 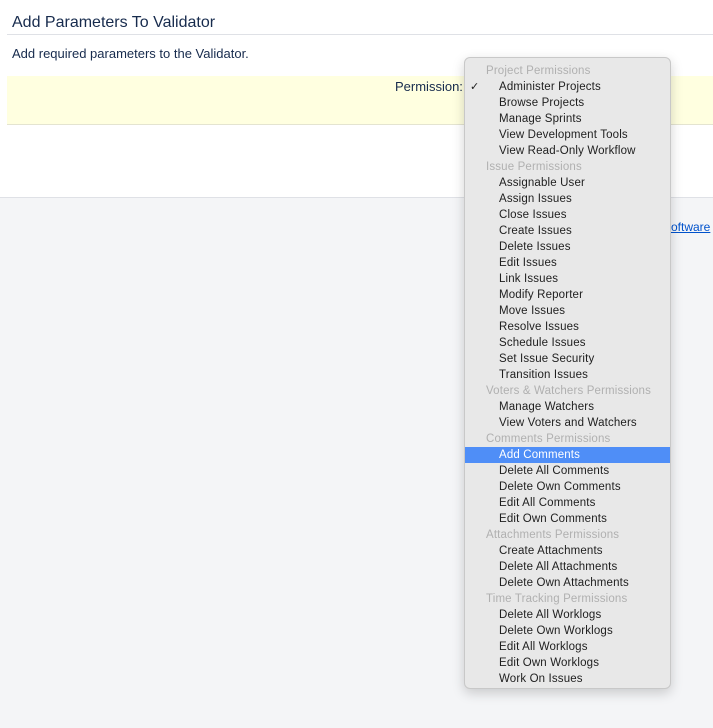 I want to click on dropdown-group-header: Time Tracking Permissions, so click(x=557, y=599).